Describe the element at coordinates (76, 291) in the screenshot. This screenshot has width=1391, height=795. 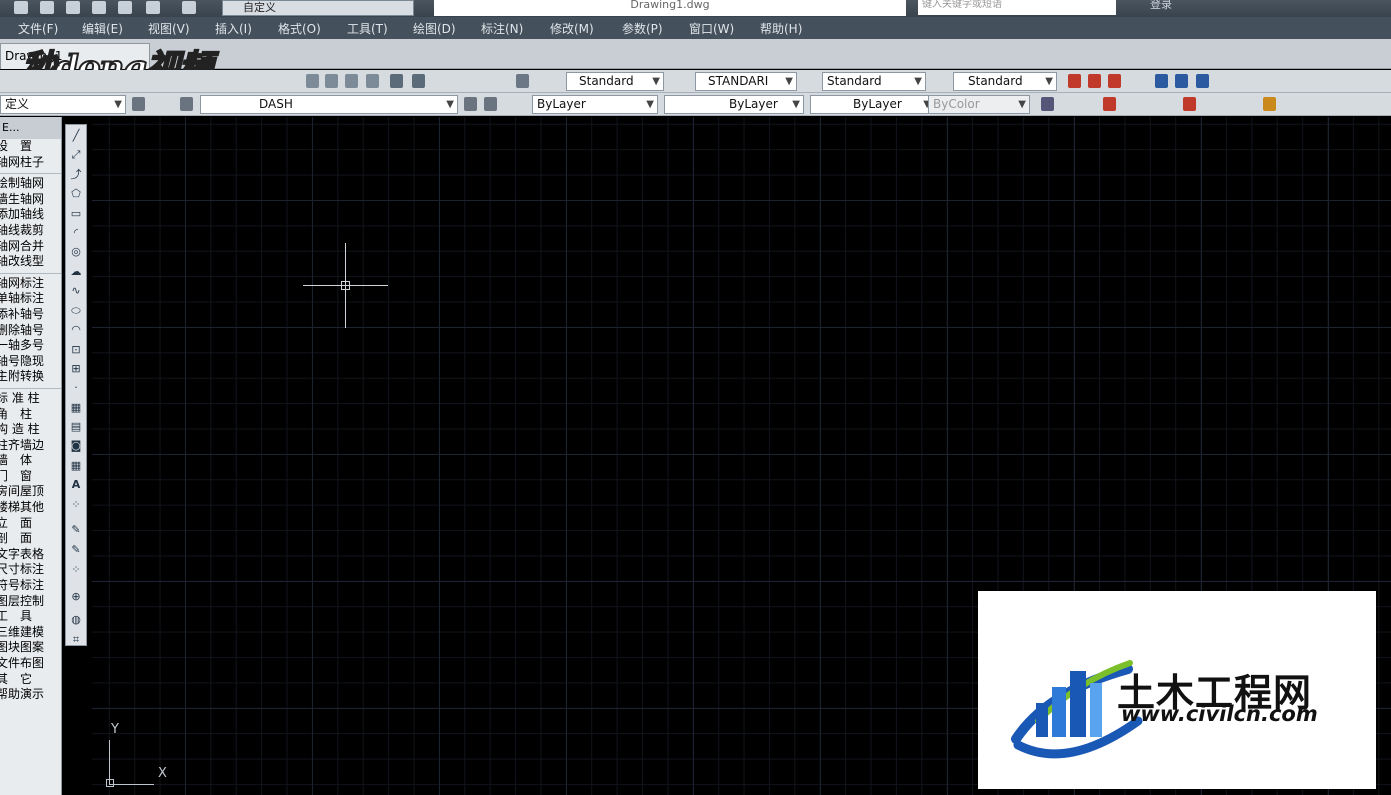
I see `spline-icon: ∿` at that location.